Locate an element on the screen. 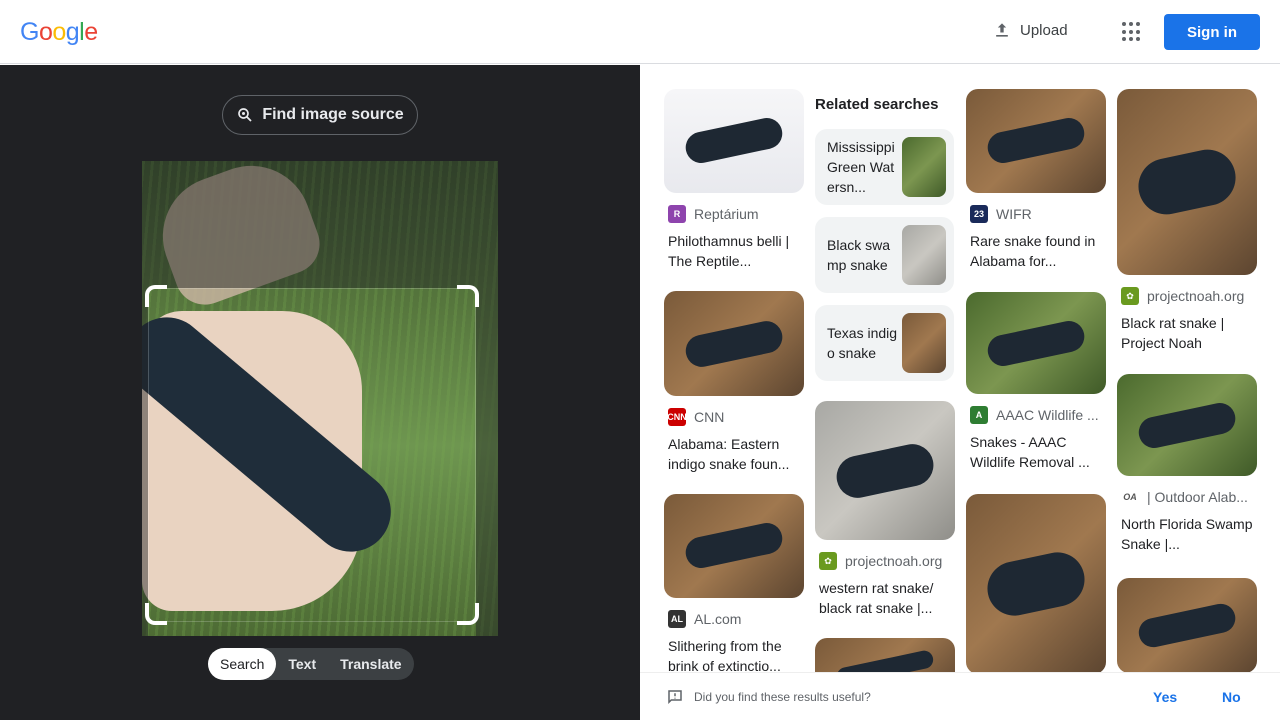 The height and width of the screenshot is (720, 1280). crop-selection is located at coordinates (312, 455).